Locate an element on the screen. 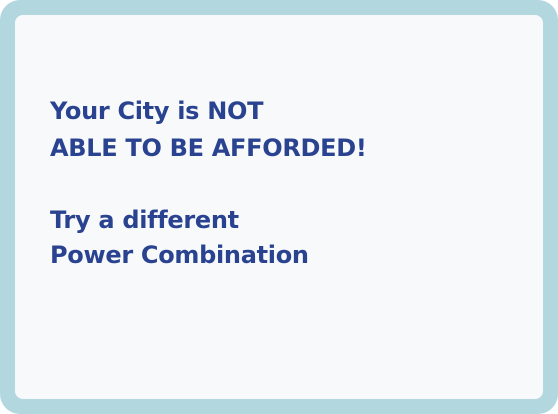 The image size is (558, 414). message-line-2: ABLE TO BE AFFORDED! is located at coordinates (208, 148).